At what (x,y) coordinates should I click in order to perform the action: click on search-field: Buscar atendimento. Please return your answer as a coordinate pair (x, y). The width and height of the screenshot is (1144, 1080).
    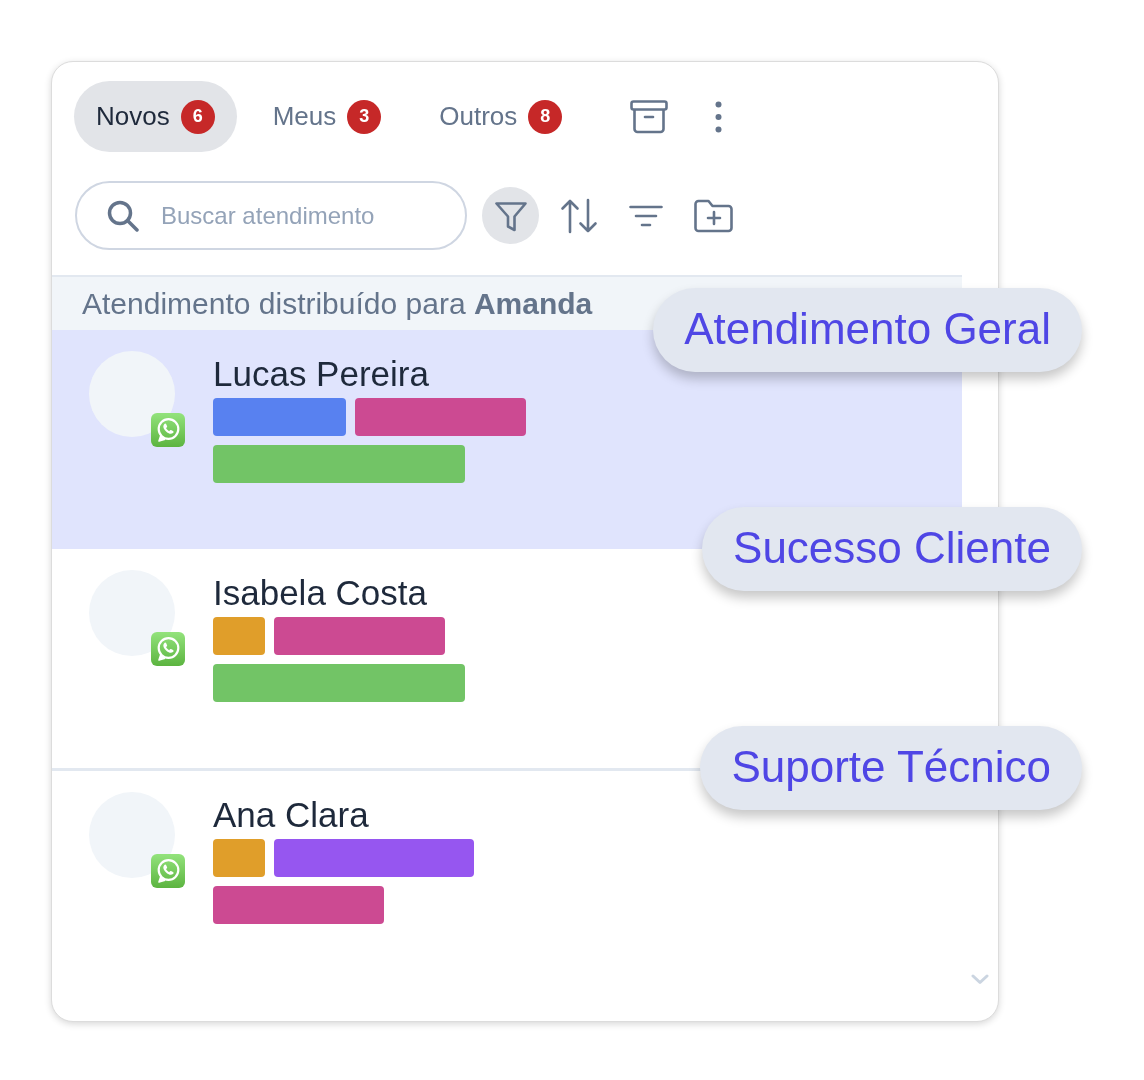
    Looking at the image, I should click on (271, 215).